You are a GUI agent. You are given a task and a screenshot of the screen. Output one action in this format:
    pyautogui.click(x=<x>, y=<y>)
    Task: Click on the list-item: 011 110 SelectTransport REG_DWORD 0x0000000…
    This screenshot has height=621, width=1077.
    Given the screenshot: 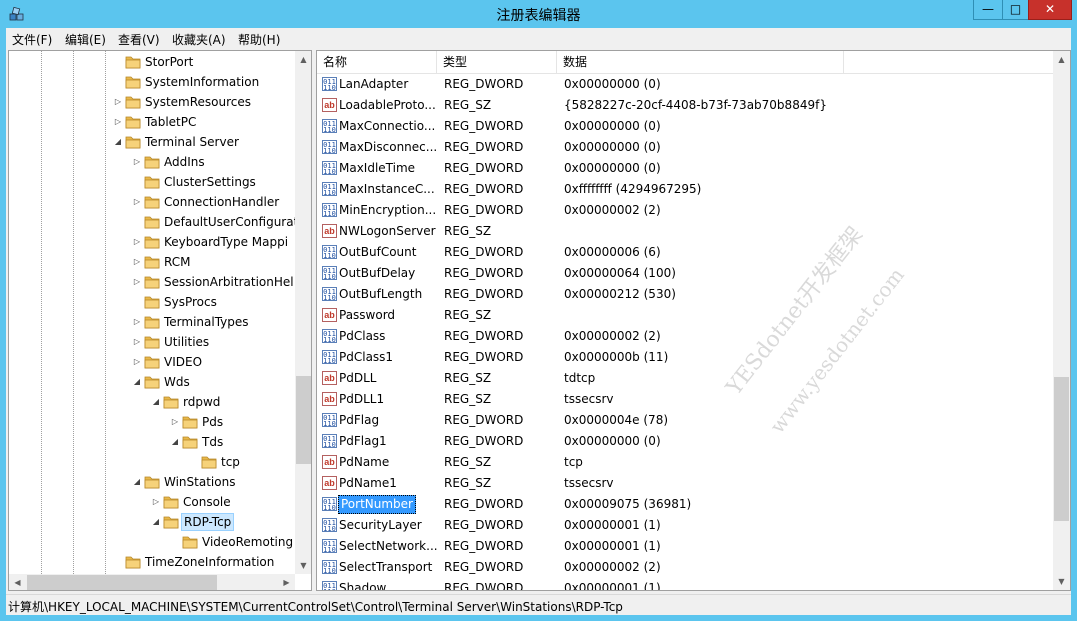 What is the action you would take?
    pyautogui.click(x=685, y=567)
    